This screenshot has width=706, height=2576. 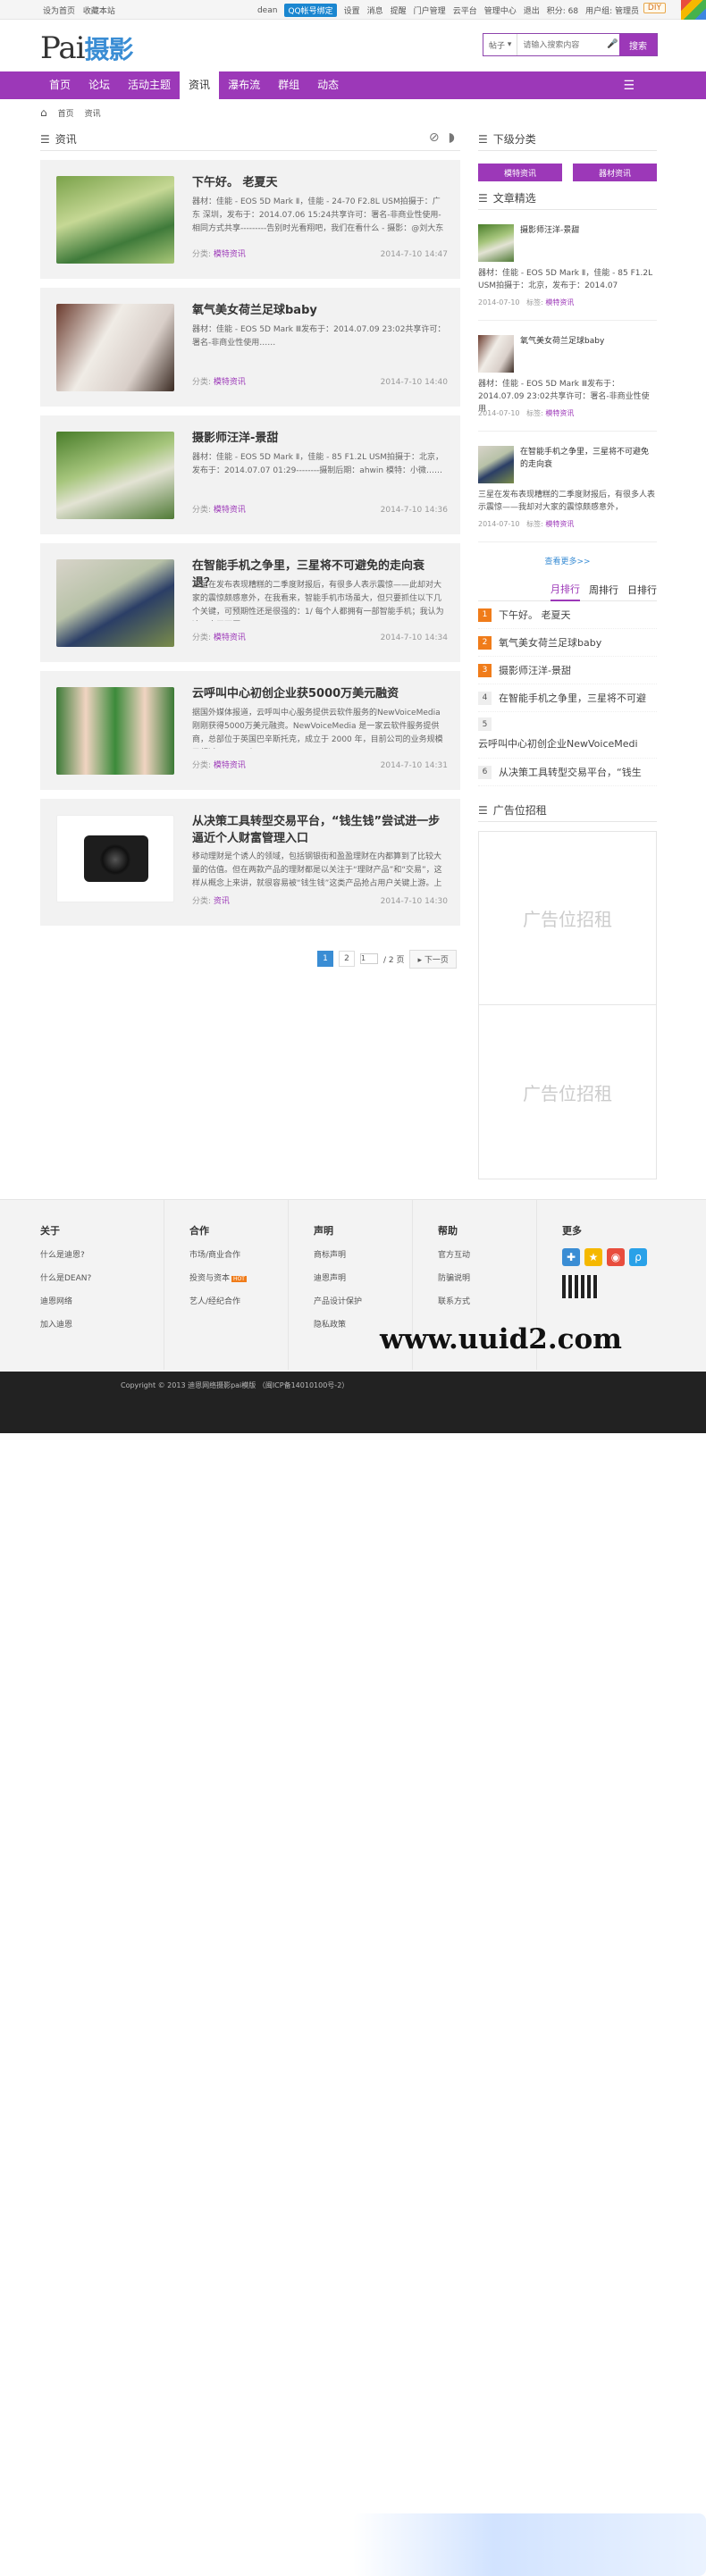 I want to click on footer-link: 产品设计保护, so click(x=363, y=1306).